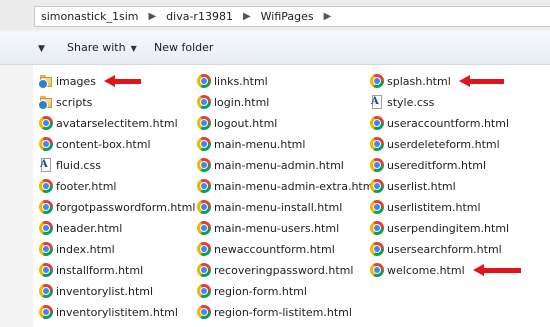 This screenshot has width=550, height=327. I want to click on file-item: usereditform.html, so click(428, 165).